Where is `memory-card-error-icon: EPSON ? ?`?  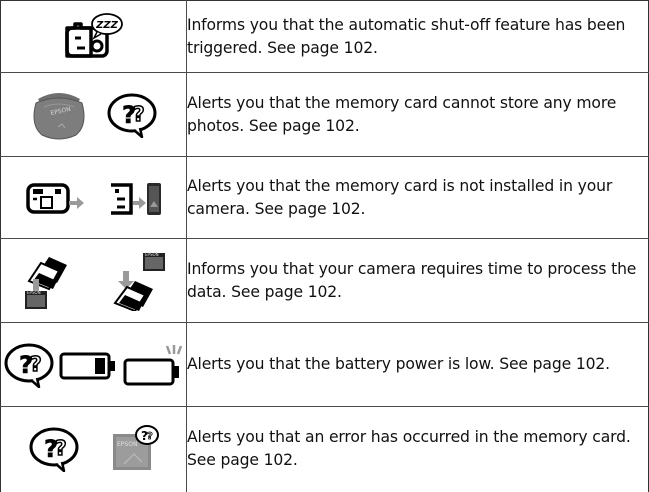 memory-card-error-icon: EPSON ? ? is located at coordinates (135, 448).